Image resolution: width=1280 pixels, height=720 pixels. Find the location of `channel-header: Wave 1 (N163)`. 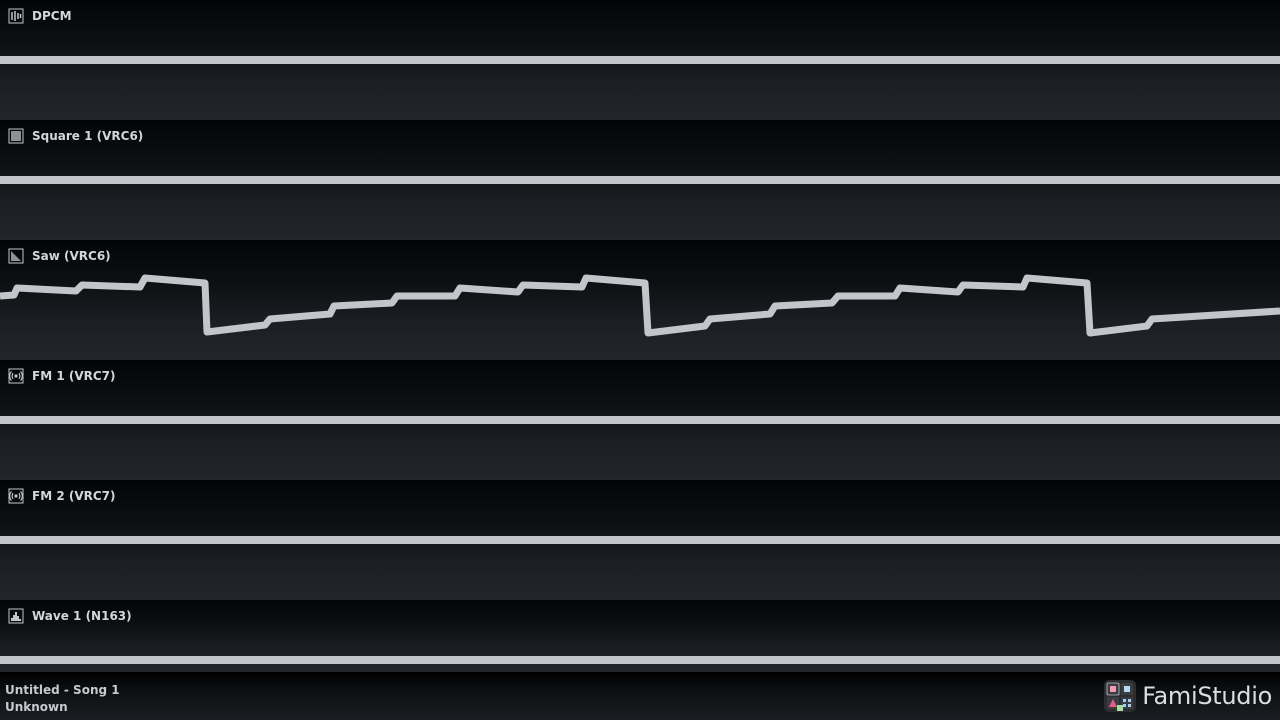

channel-header: Wave 1 (N163) is located at coordinates (70, 616).